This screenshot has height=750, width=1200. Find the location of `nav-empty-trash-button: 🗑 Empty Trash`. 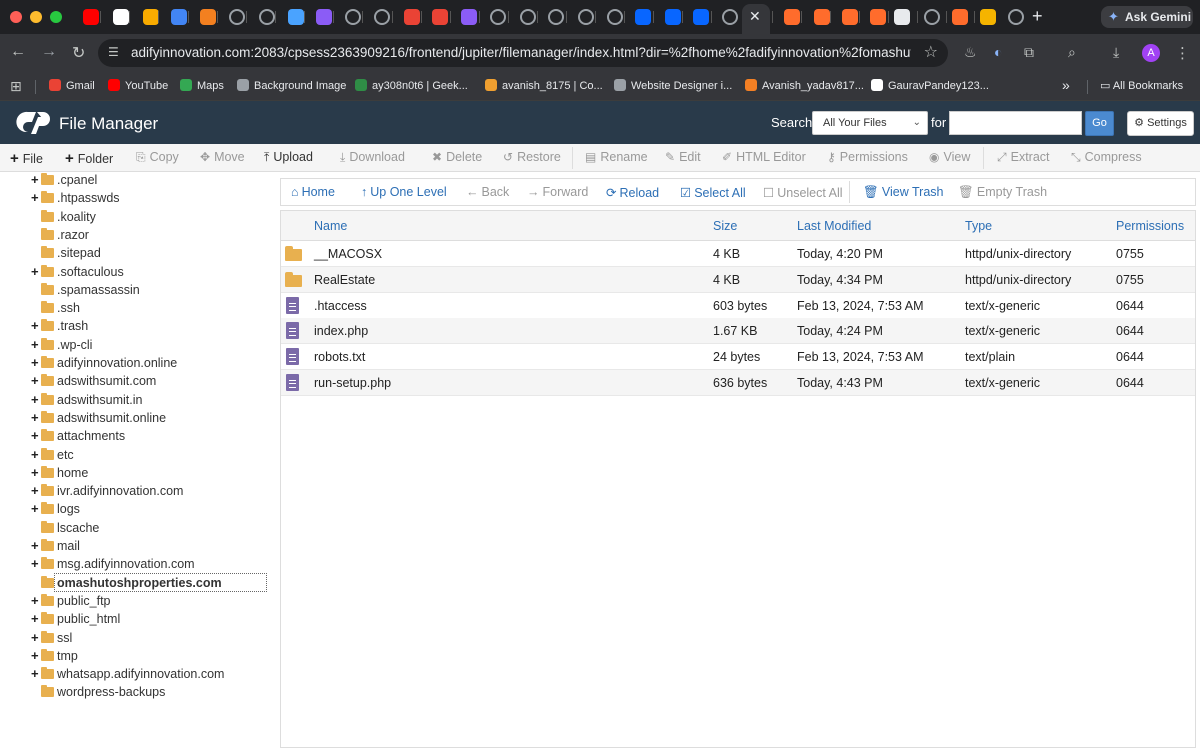

nav-empty-trash-button: 🗑 Empty Trash is located at coordinates (1002, 192).